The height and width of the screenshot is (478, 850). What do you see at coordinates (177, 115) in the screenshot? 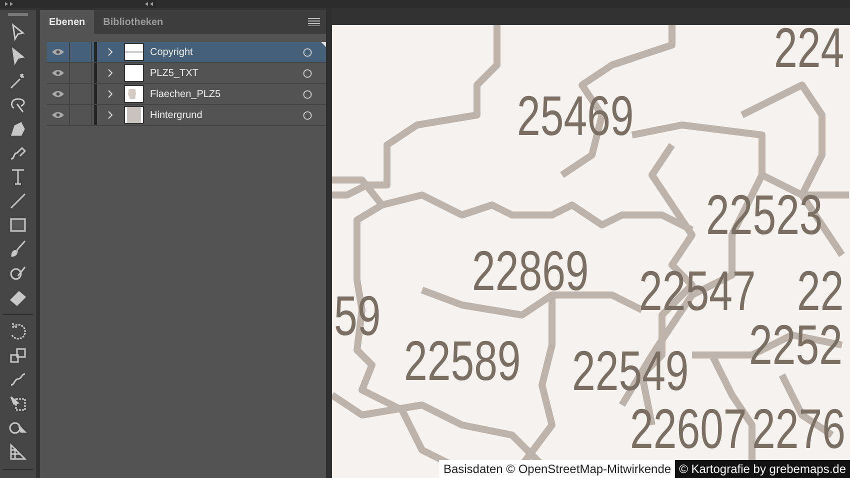
I see `layer-name: Hintergrund` at bounding box center [177, 115].